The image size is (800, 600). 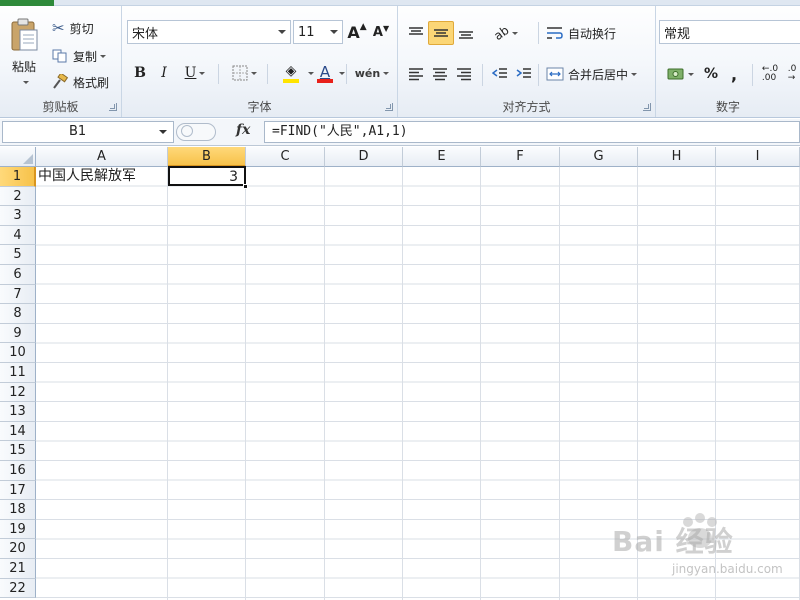 I want to click on paste-button: 粘贴, so click(x=24, y=51).